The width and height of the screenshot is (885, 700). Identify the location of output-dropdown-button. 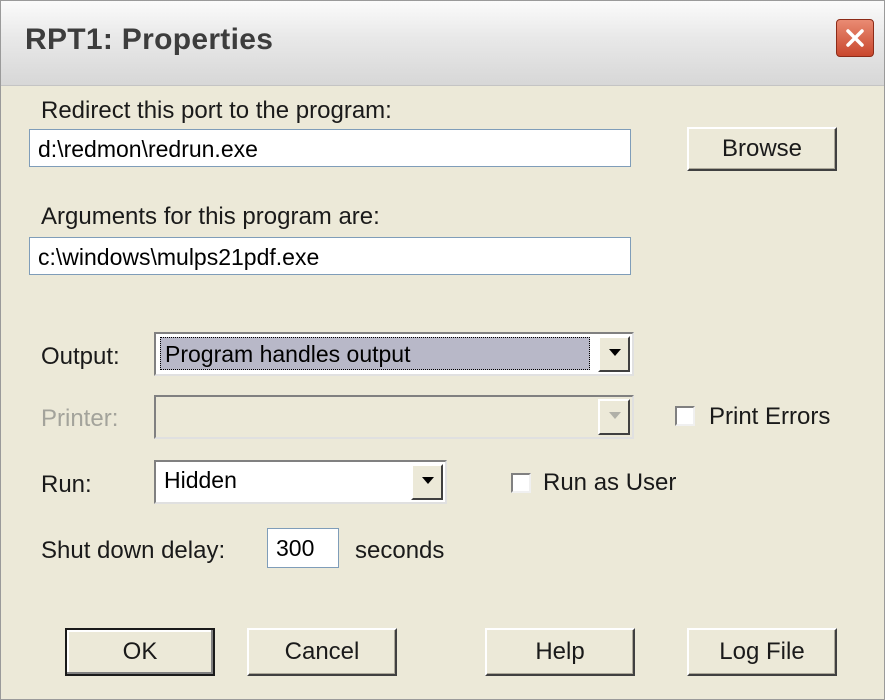
(614, 354).